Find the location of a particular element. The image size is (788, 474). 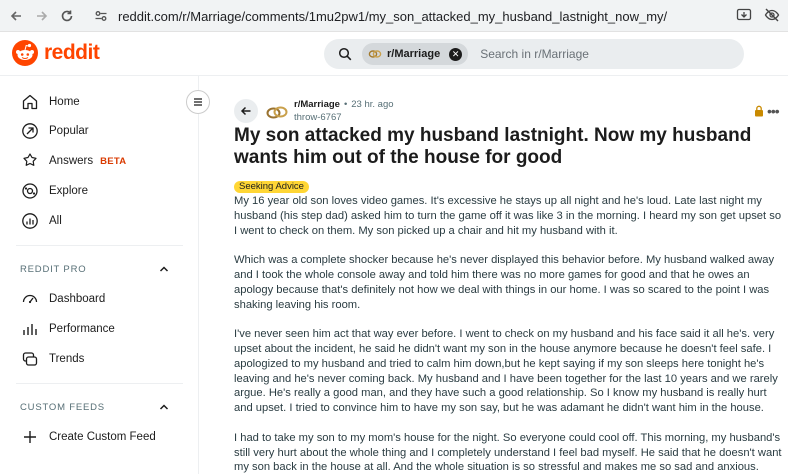

arrow-right-icon is located at coordinates (42, 16).